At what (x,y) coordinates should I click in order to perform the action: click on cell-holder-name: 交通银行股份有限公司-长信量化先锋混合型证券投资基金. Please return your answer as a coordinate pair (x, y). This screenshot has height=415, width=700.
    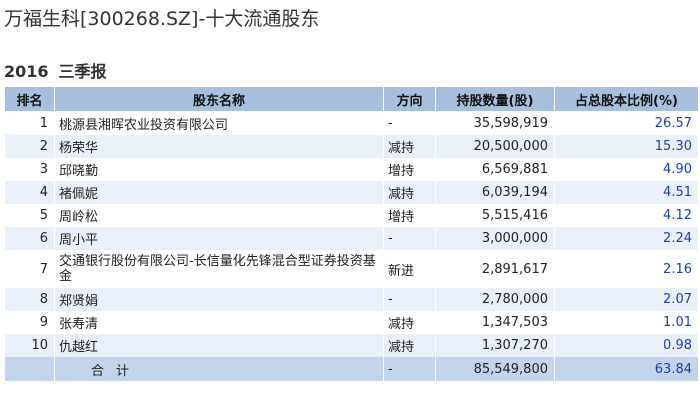
    Looking at the image, I should click on (219, 269).